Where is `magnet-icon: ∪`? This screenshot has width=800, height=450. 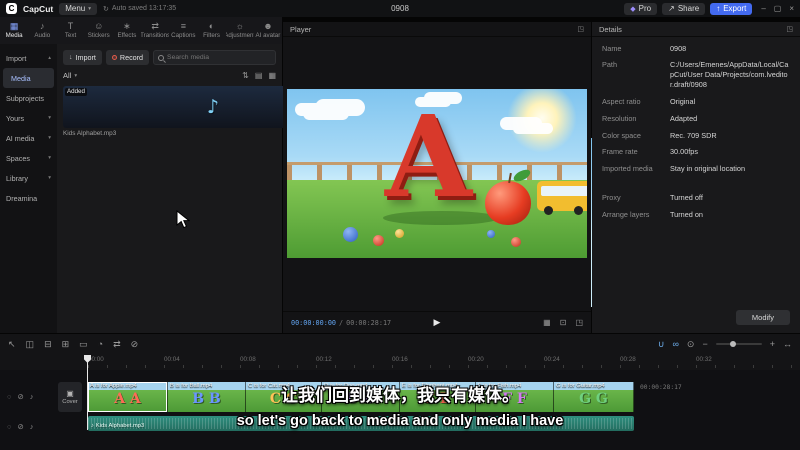
magnet-icon: ∪ is located at coordinates (661, 344).